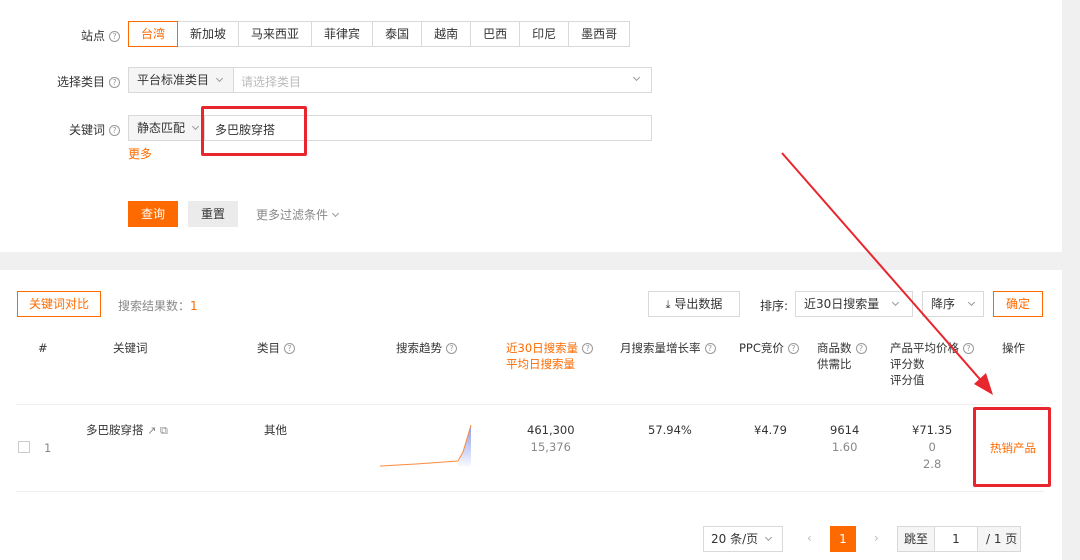 The height and width of the screenshot is (560, 1080). I want to click on page-size-select: 20 条/页, so click(743, 539).